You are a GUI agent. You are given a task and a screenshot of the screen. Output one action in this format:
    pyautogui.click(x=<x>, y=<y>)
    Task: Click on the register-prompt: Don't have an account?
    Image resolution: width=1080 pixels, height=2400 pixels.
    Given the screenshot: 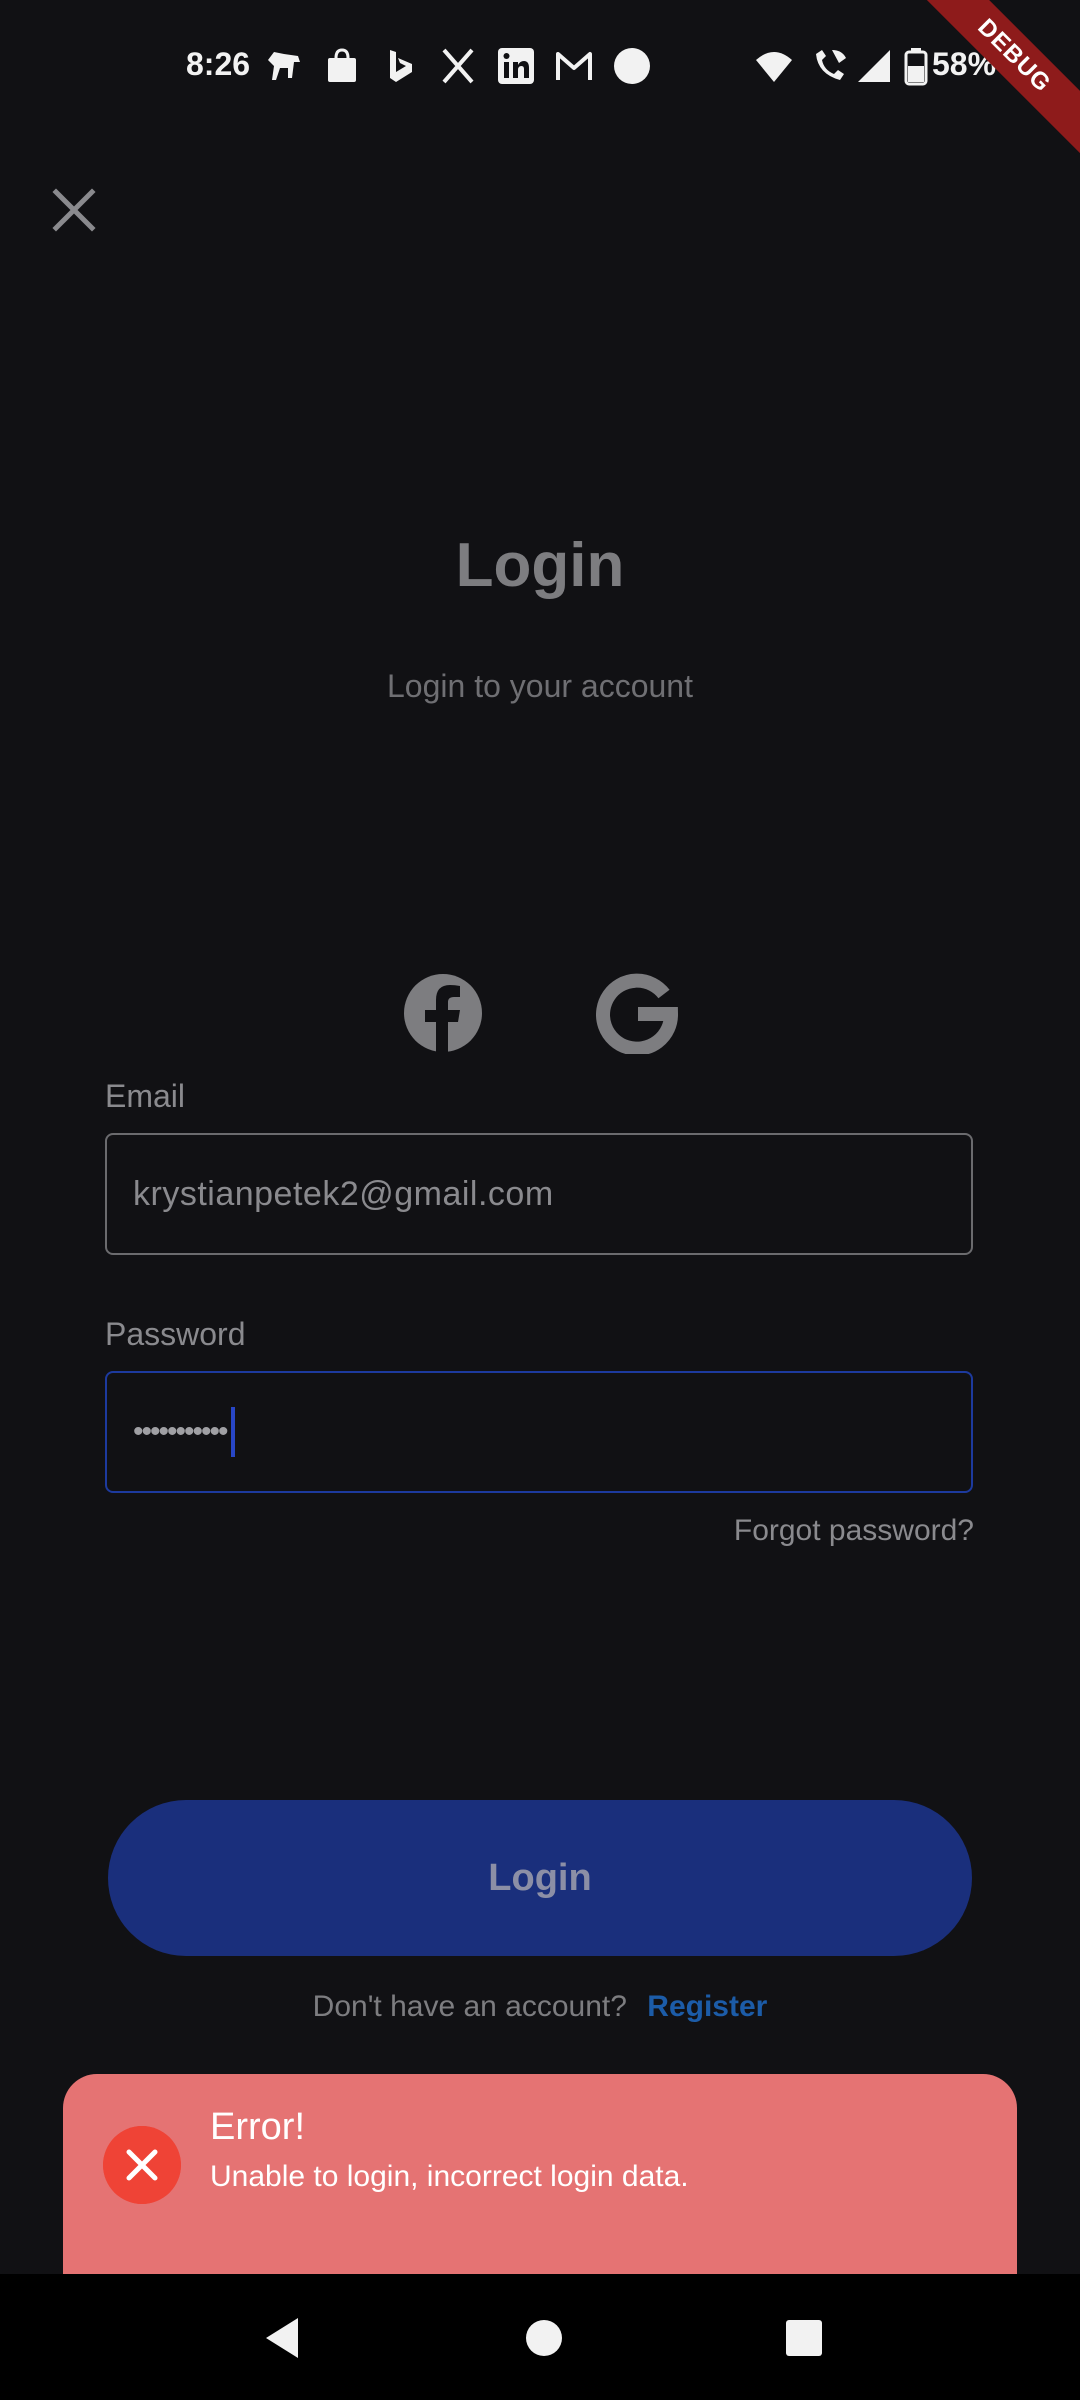 What is the action you would take?
    pyautogui.click(x=469, y=2006)
    